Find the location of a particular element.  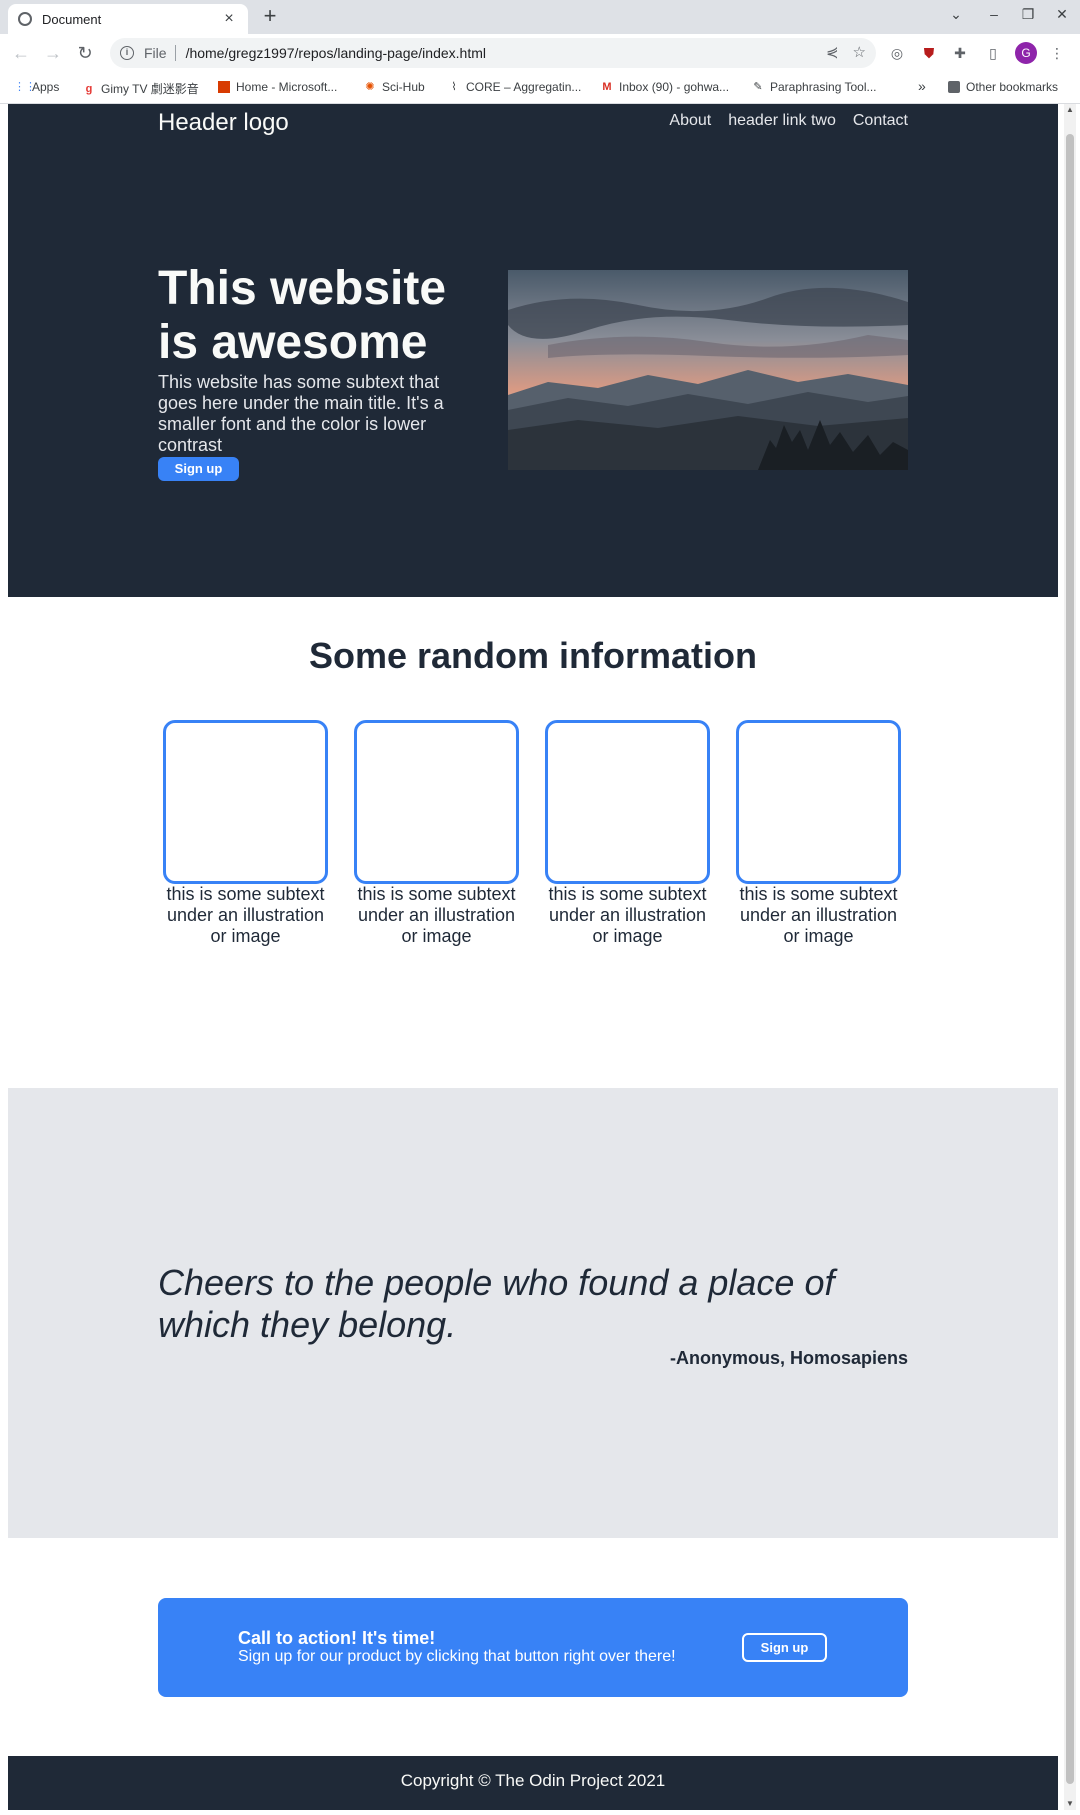

menu-kebab-icon: ⋮ is located at coordinates (1057, 53).